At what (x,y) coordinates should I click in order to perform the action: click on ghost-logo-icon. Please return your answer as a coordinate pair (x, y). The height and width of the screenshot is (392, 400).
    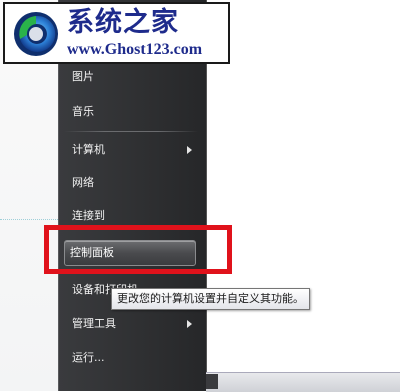
    Looking at the image, I should click on (36, 34).